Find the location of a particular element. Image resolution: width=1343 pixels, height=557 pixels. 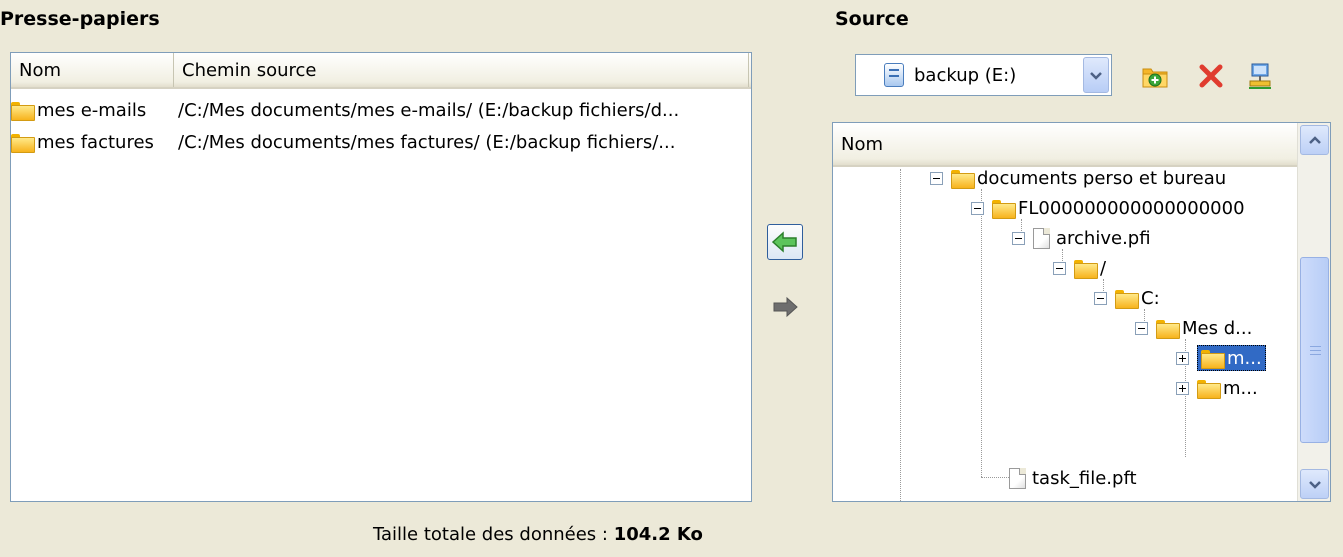

clipboard-title: Presse-papiers is located at coordinates (80, 19).